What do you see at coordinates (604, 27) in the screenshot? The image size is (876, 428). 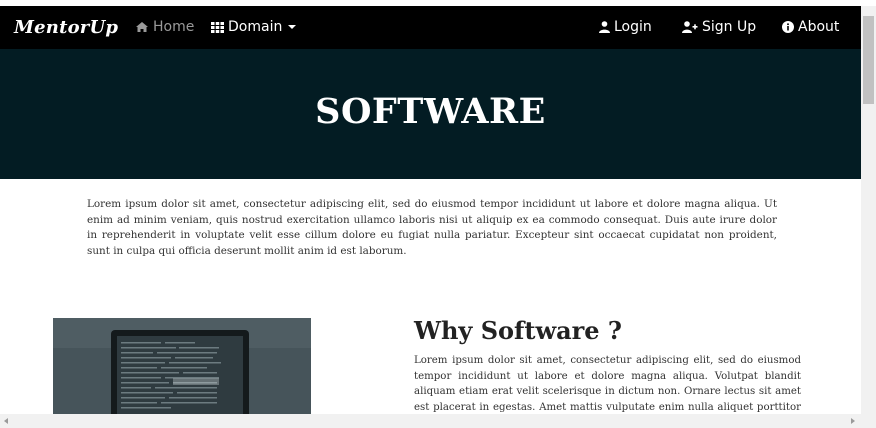 I see `user-icon` at bounding box center [604, 27].